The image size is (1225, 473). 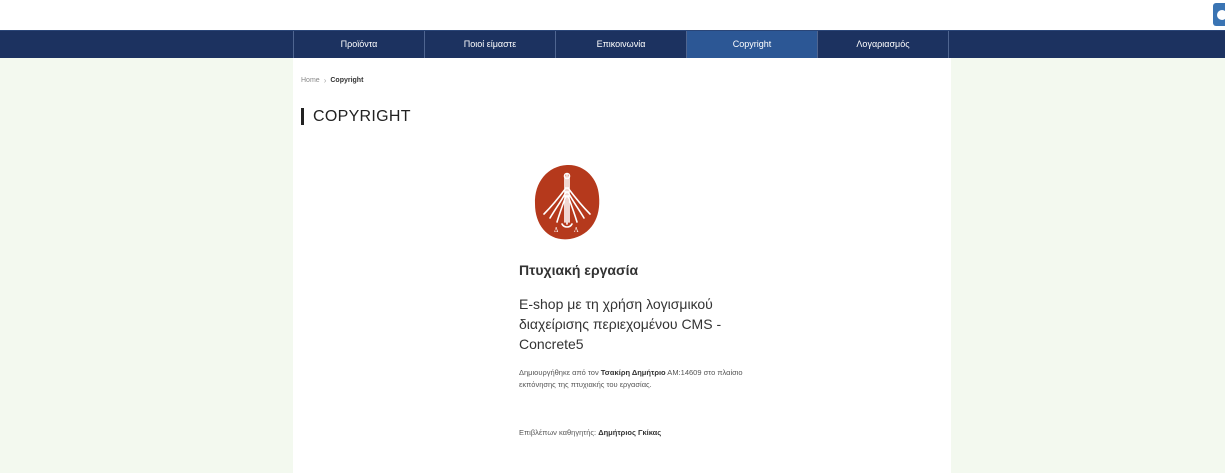 What do you see at coordinates (490, 44) in the screenshot?
I see `nav-item-about: Ποιοί είμαστε` at bounding box center [490, 44].